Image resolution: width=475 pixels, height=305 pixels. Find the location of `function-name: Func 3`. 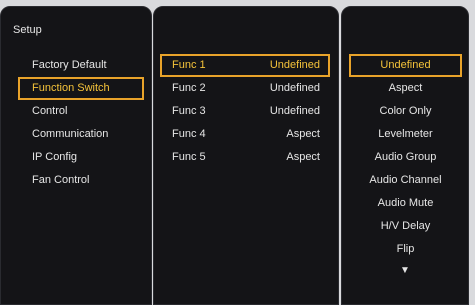

function-name: Func 3 is located at coordinates (189, 111).